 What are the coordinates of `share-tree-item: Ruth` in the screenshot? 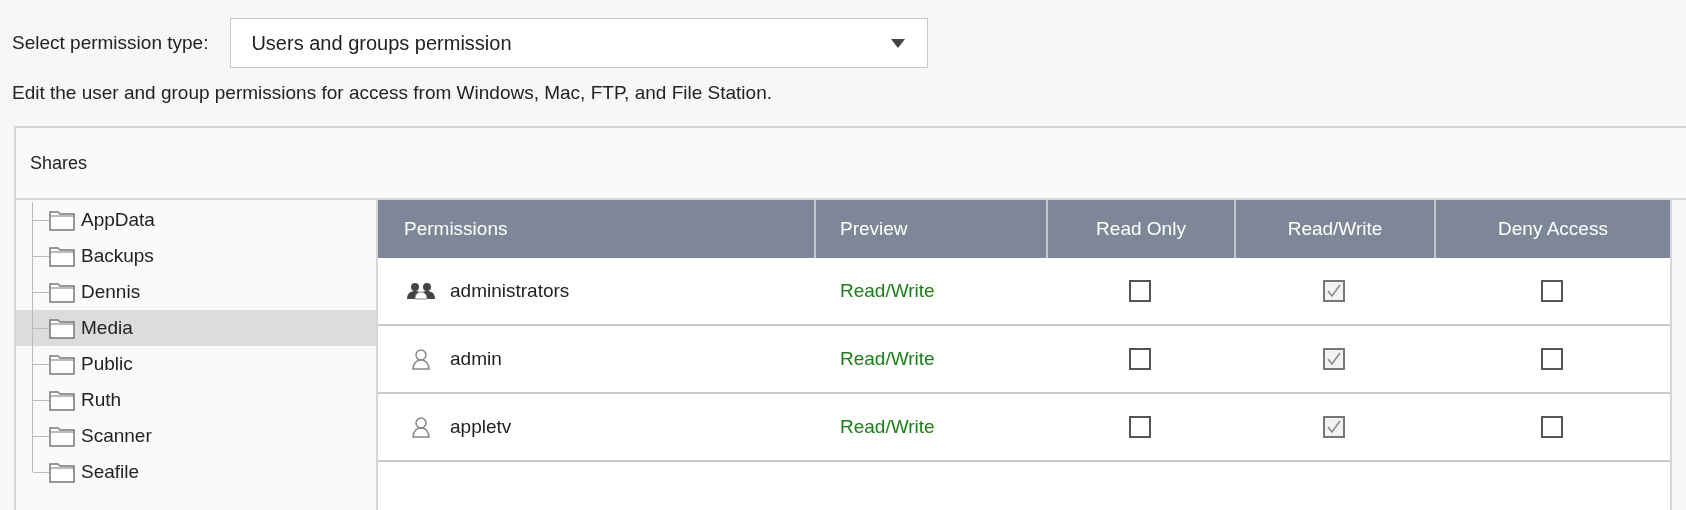 It's located at (196, 400).